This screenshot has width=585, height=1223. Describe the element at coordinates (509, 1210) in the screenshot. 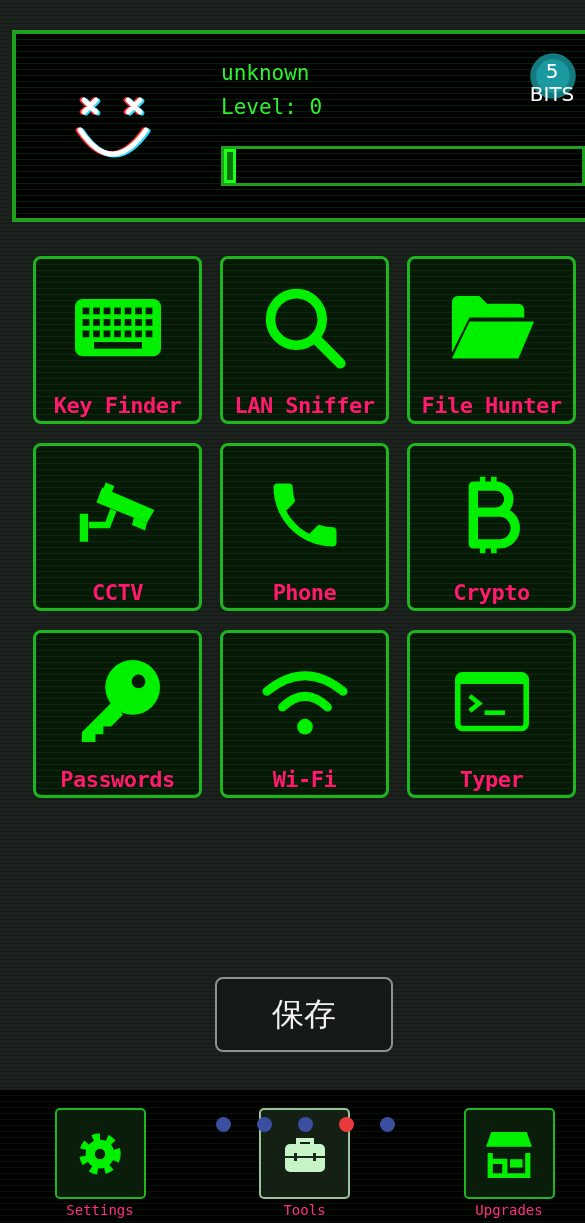

I see `nav-label: Upgrades` at that location.